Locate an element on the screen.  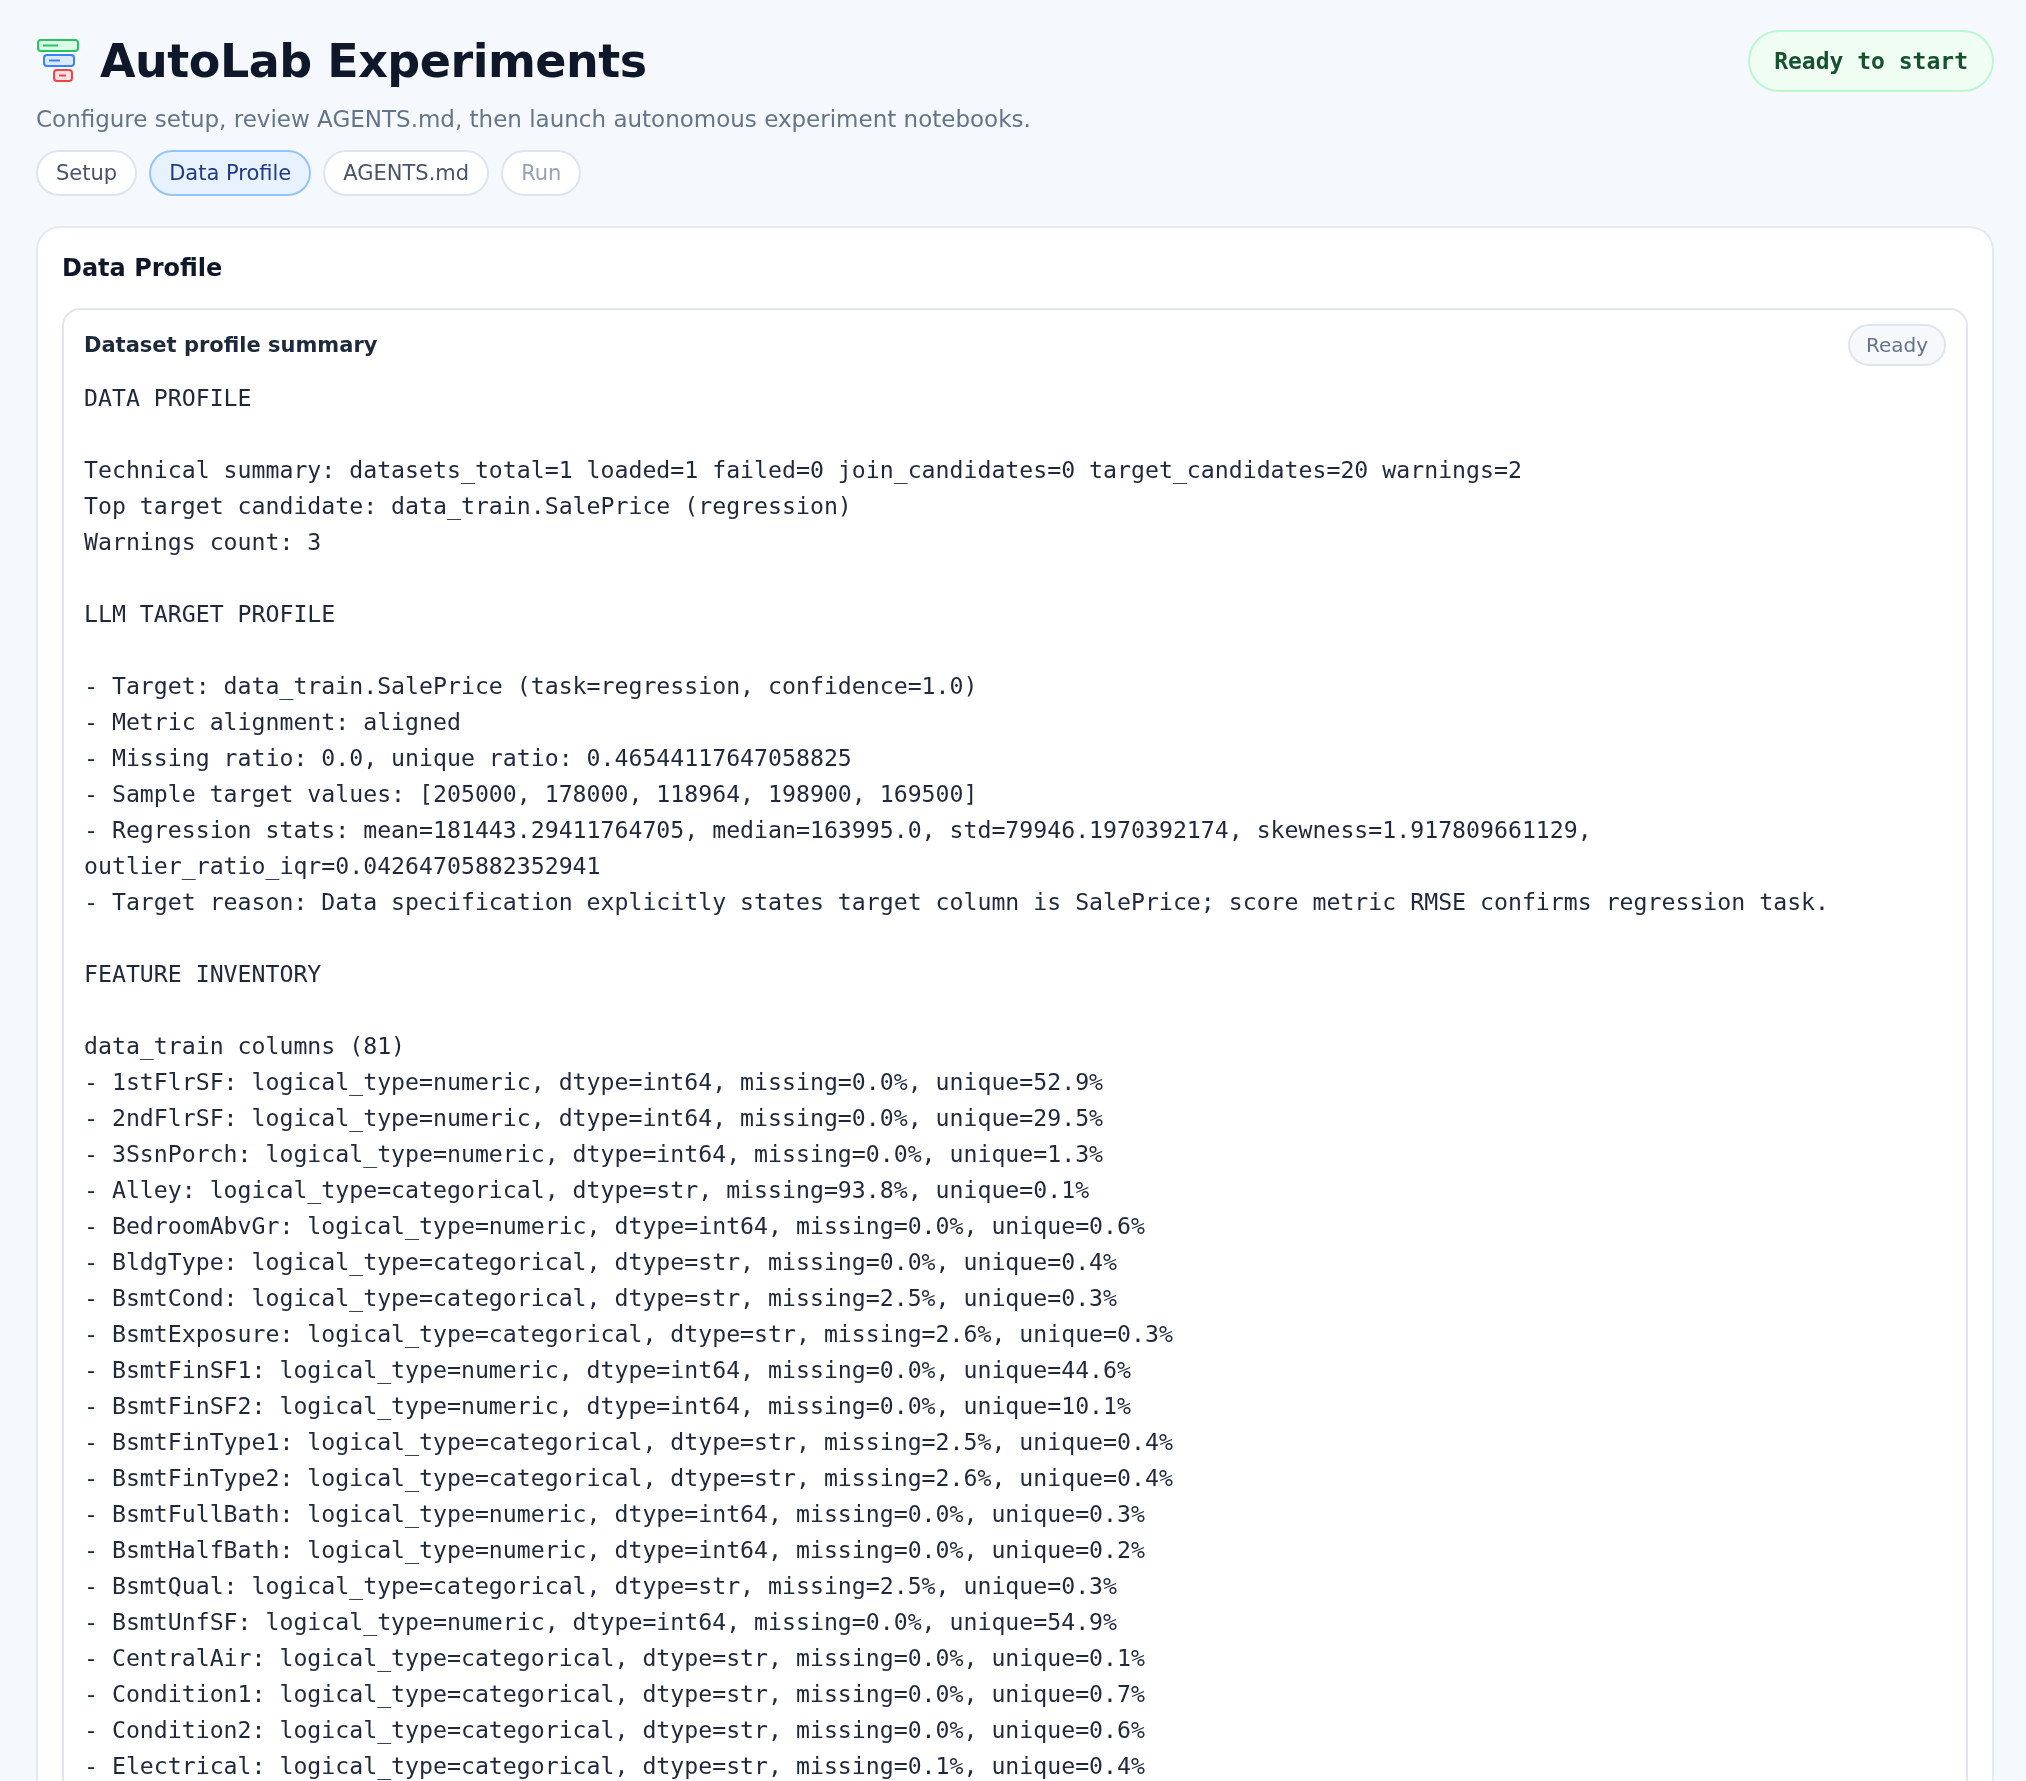
tab: Data Profile is located at coordinates (230, 173).